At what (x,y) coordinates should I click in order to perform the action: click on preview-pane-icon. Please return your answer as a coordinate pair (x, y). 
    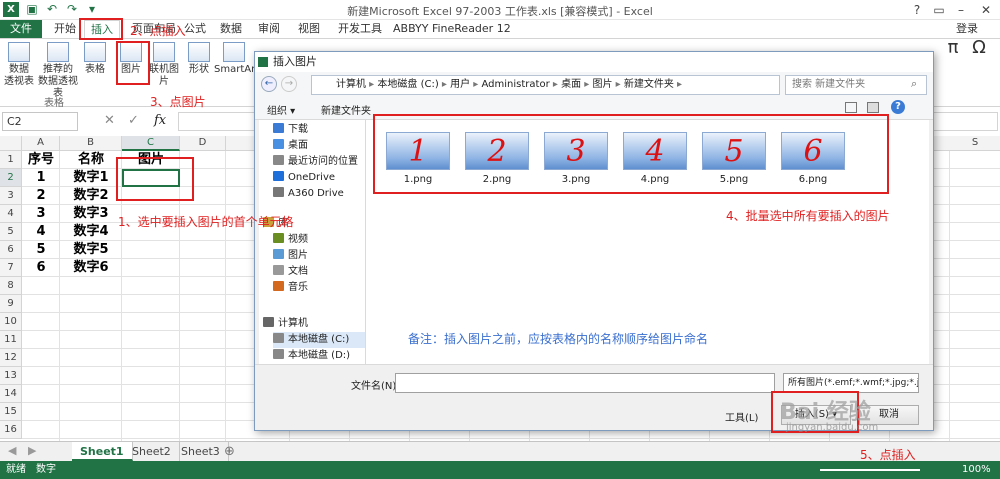
    Looking at the image, I should click on (873, 107).